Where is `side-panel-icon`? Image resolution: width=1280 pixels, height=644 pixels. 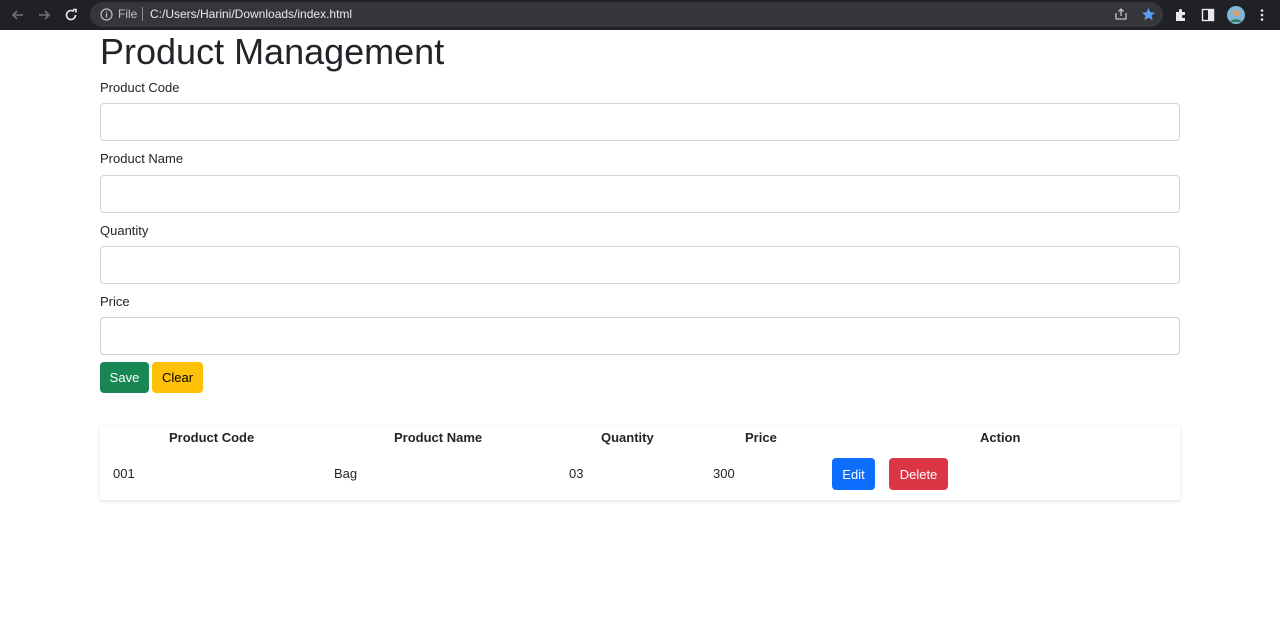 side-panel-icon is located at coordinates (1208, 15).